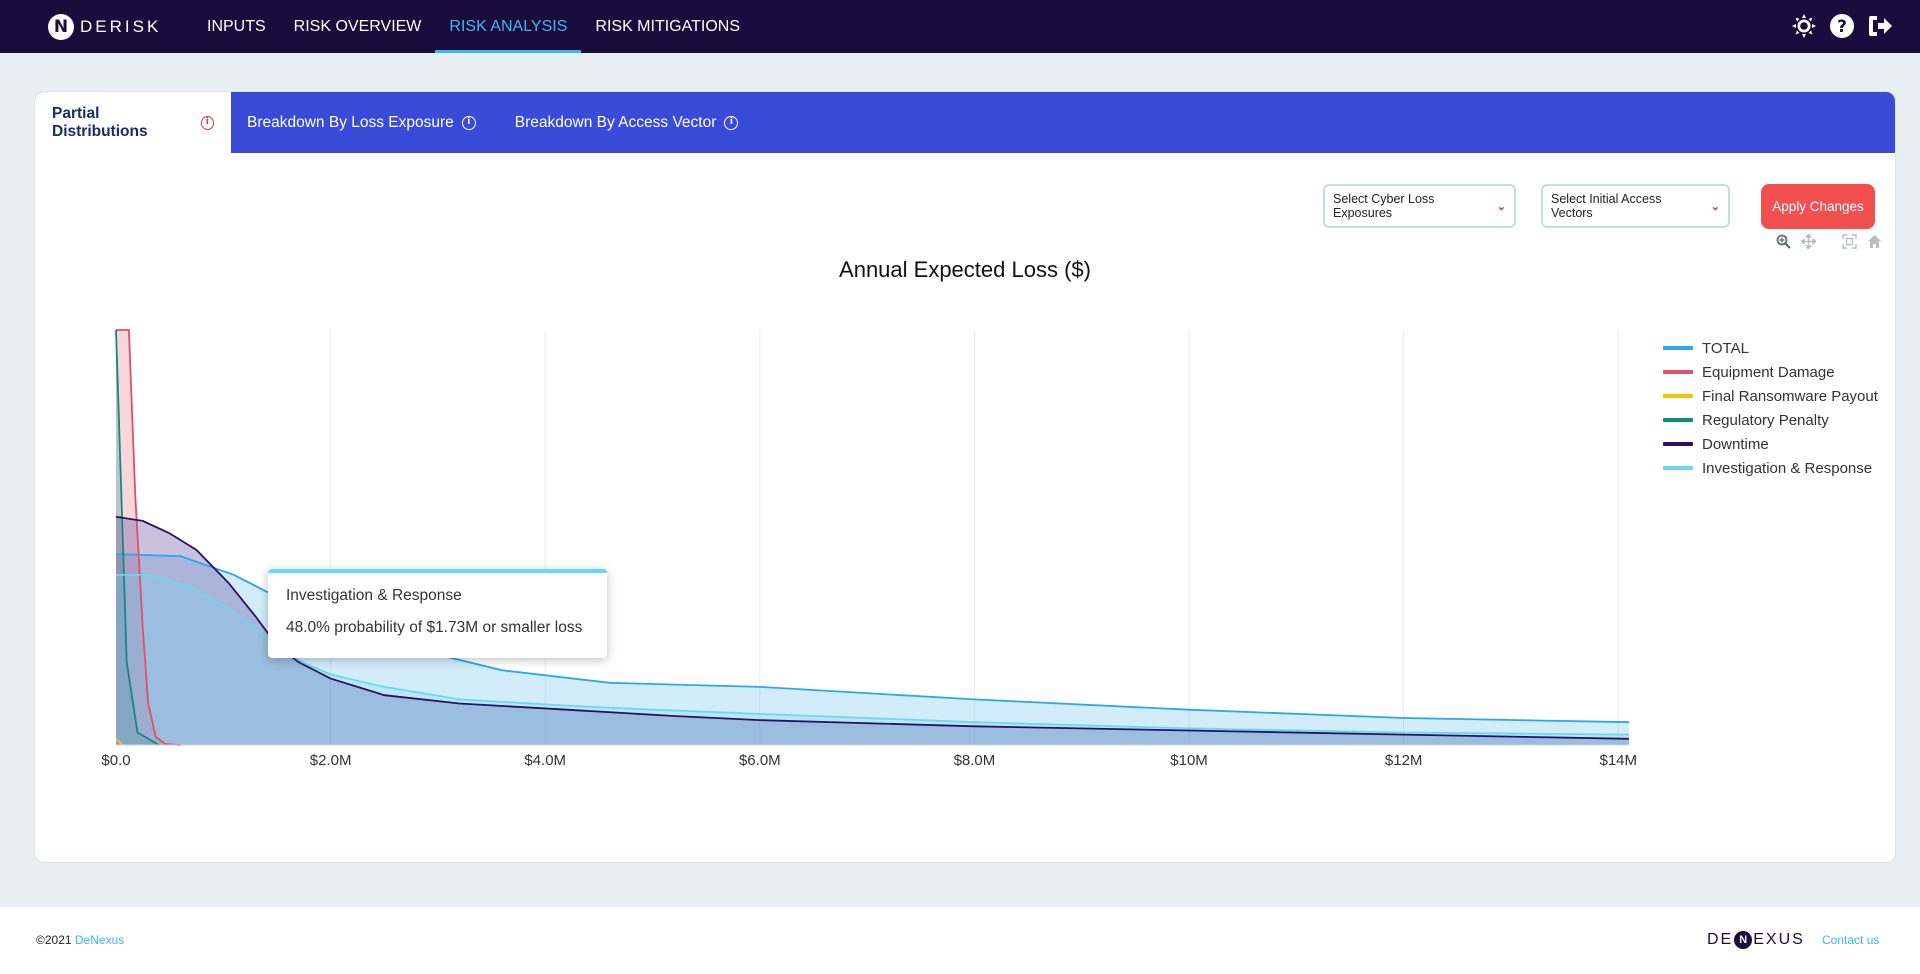 This screenshot has width=1920, height=974. Describe the element at coordinates (358, 26) in the screenshot. I see `nav-item-risk-overview: RISK OVERVIEW` at that location.